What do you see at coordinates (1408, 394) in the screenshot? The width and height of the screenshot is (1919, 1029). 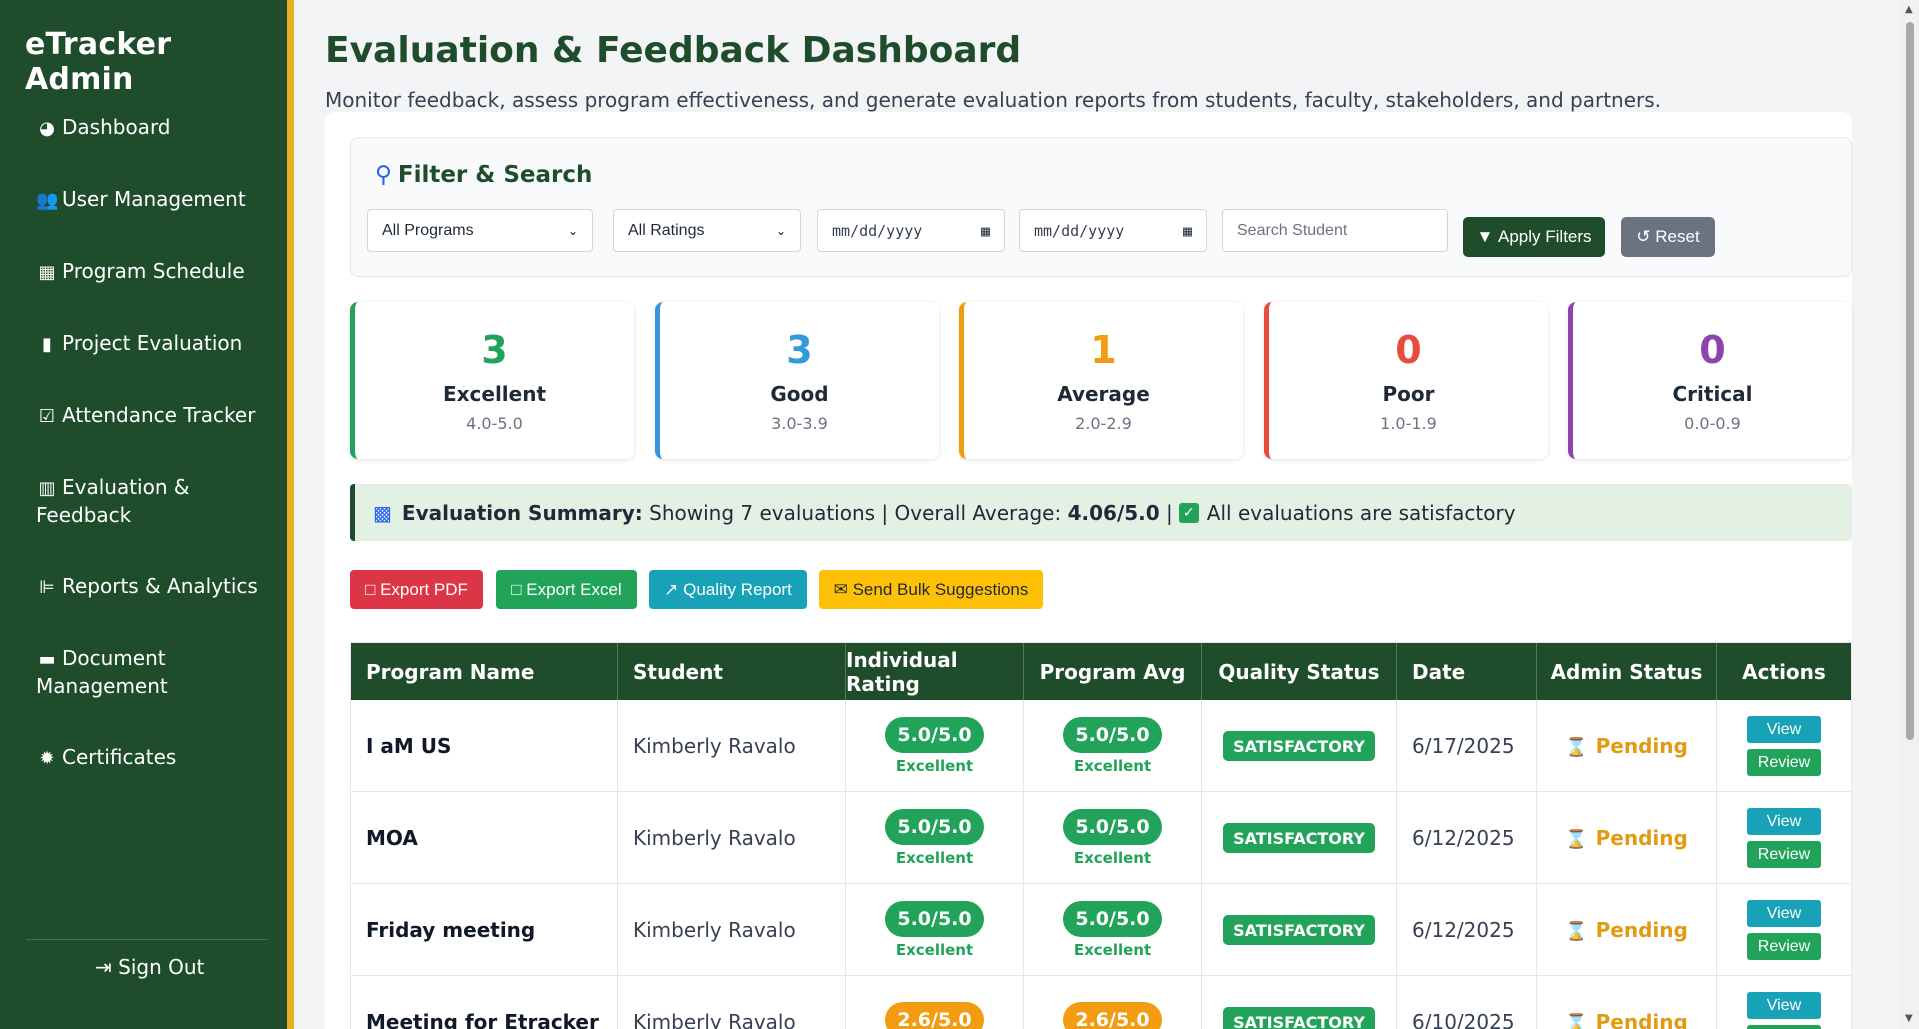 I see `stat-label: Poor` at bounding box center [1408, 394].